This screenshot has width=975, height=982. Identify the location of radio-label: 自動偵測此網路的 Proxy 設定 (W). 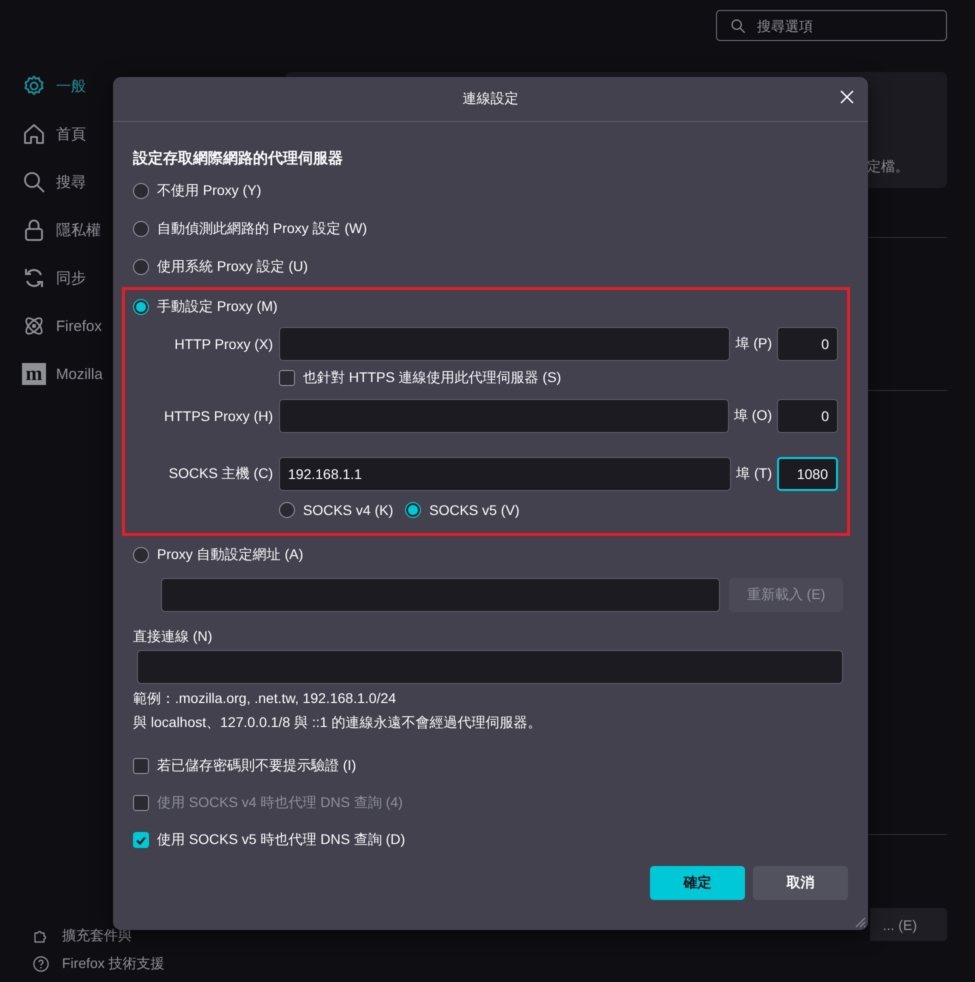
(262, 229).